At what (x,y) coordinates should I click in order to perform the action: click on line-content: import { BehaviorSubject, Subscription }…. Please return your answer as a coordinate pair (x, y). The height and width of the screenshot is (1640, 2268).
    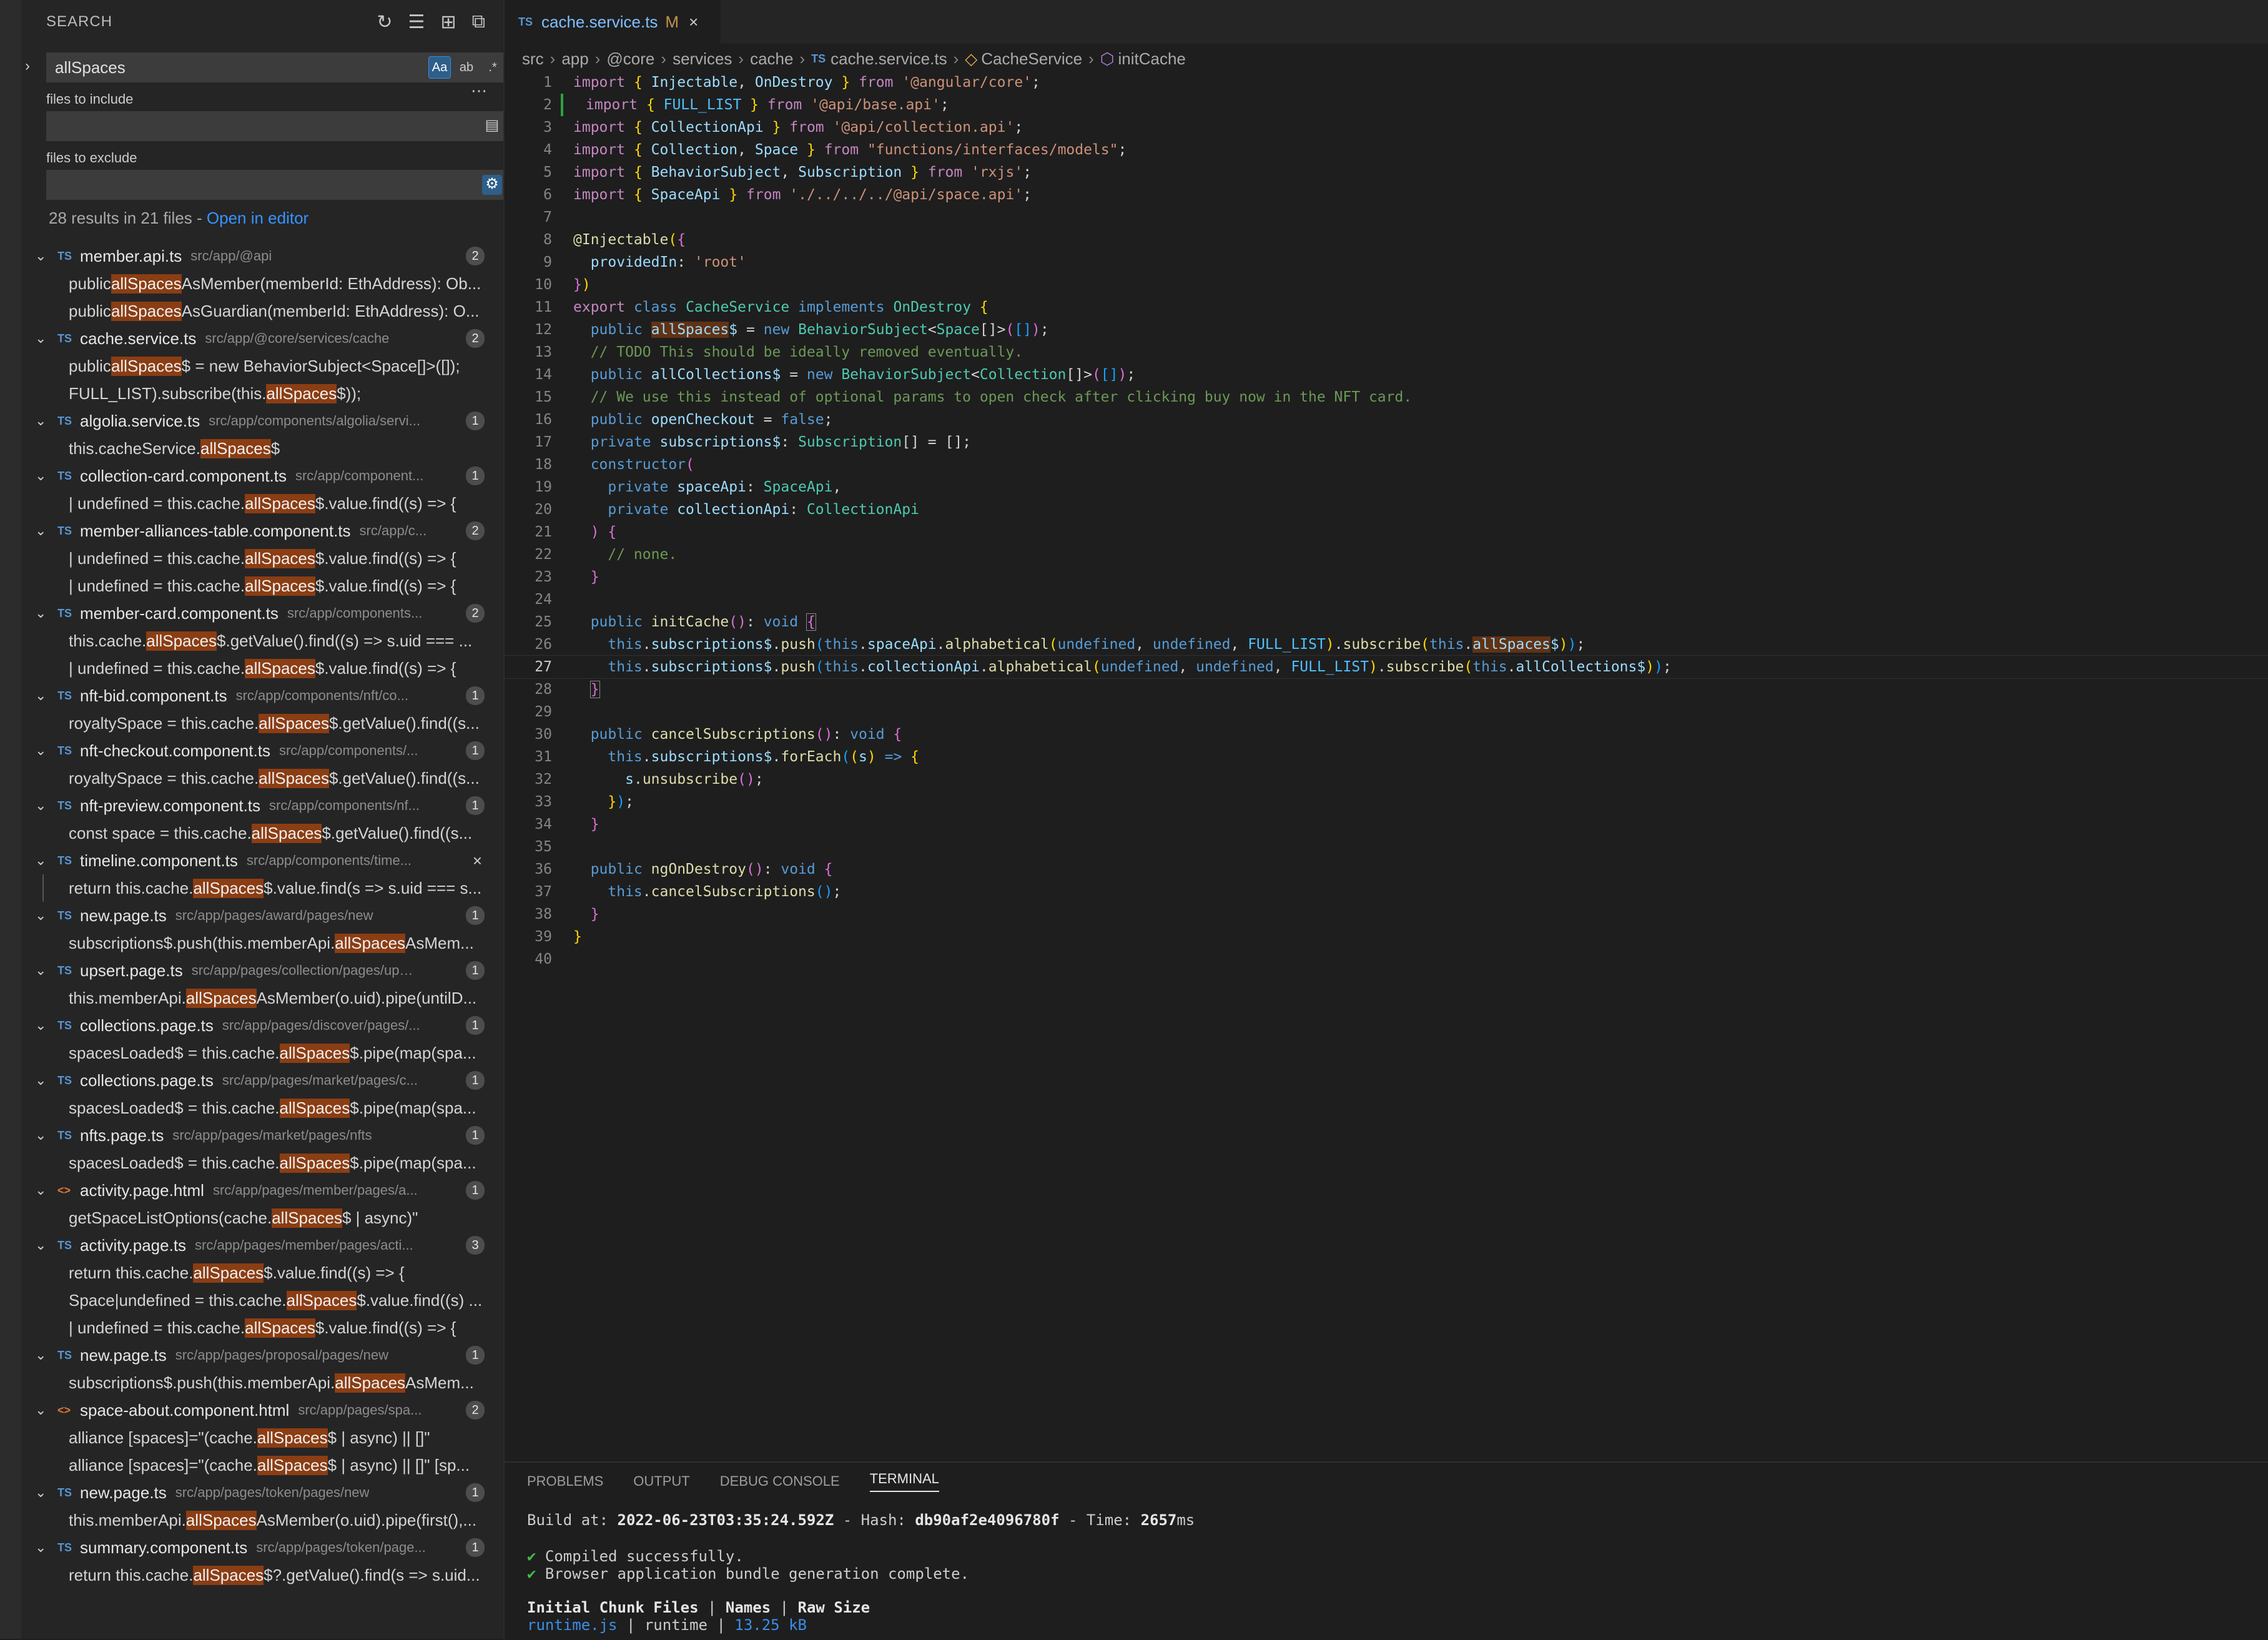
    Looking at the image, I should click on (792, 172).